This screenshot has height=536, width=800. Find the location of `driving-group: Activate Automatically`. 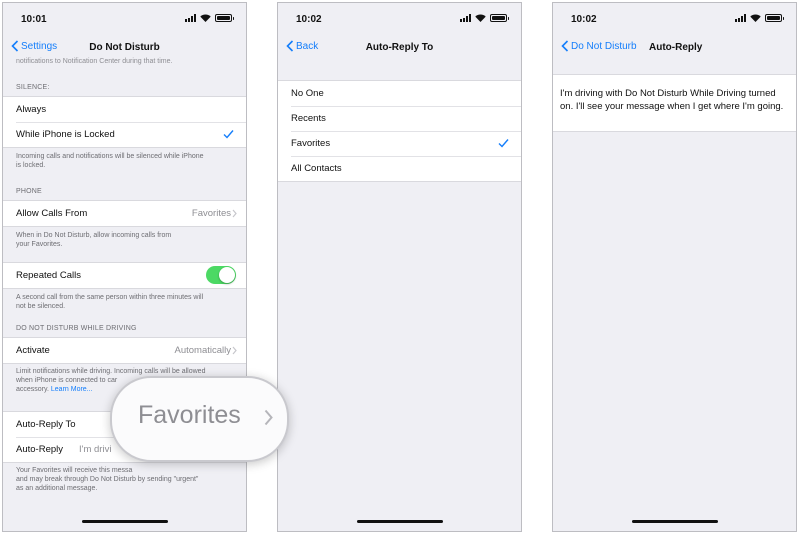

driving-group: Activate Automatically is located at coordinates (124, 350).